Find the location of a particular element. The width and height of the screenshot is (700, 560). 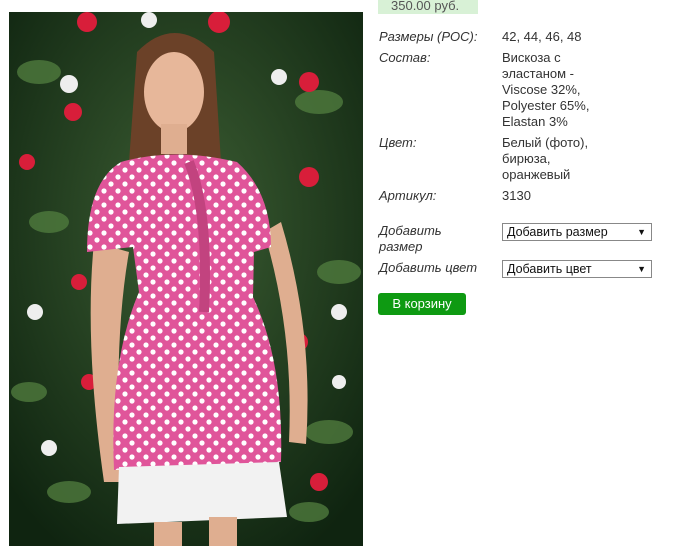

article-value: 3130 is located at coordinates (516, 195).